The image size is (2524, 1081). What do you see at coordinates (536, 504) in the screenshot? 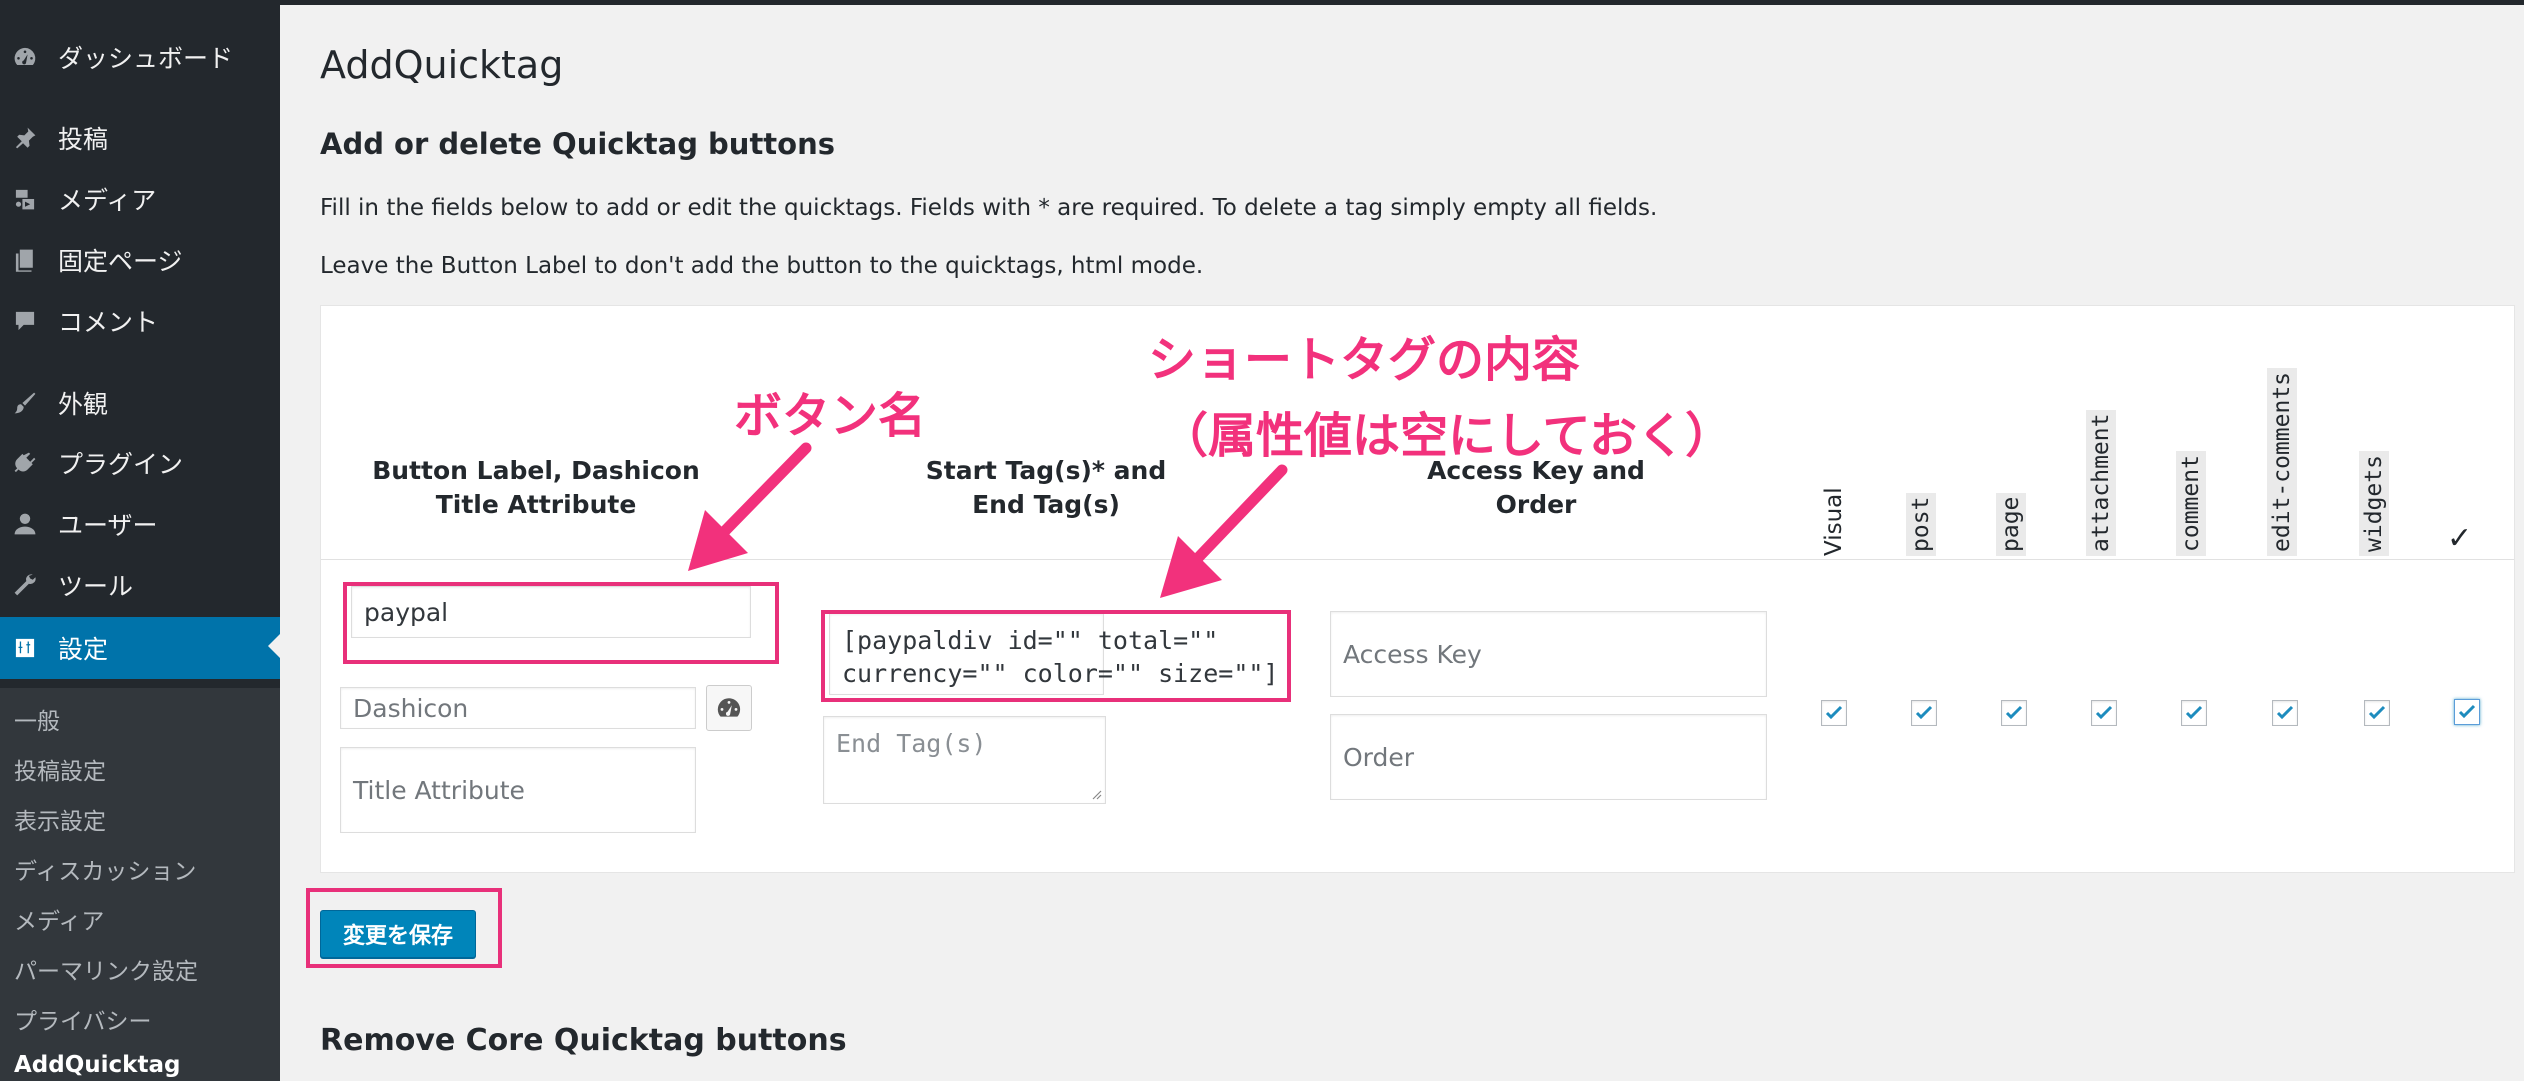
I see `column-header-line: Title Attribute` at bounding box center [536, 504].